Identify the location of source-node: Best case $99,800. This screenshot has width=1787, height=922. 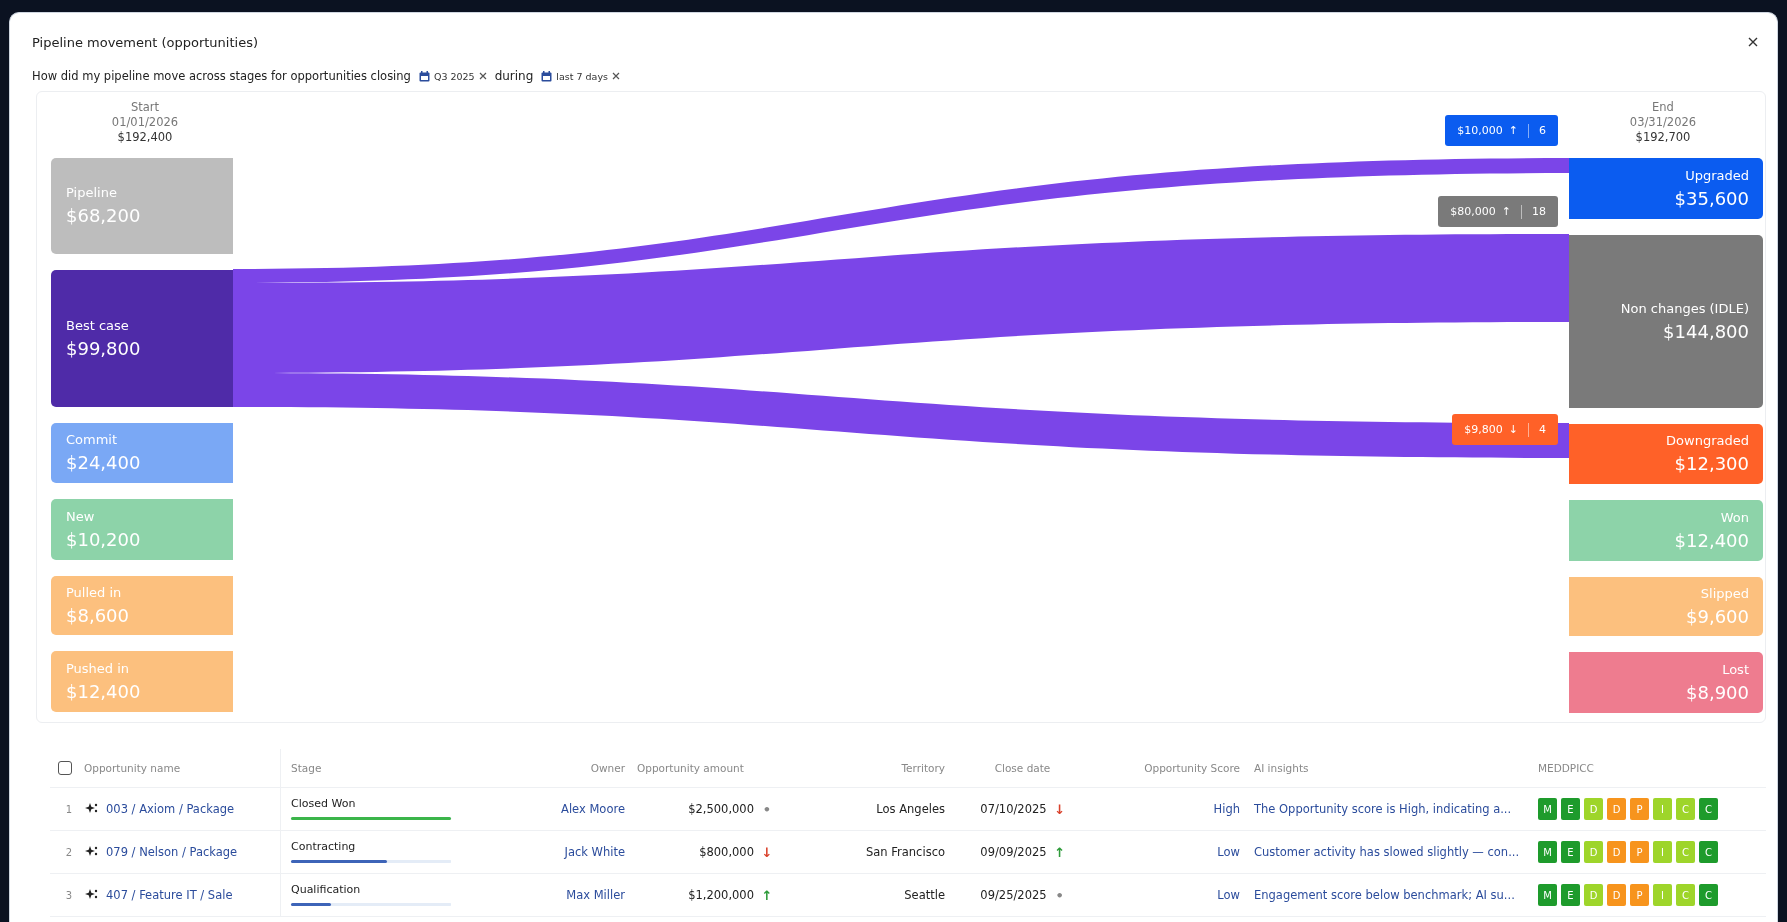
(142, 338).